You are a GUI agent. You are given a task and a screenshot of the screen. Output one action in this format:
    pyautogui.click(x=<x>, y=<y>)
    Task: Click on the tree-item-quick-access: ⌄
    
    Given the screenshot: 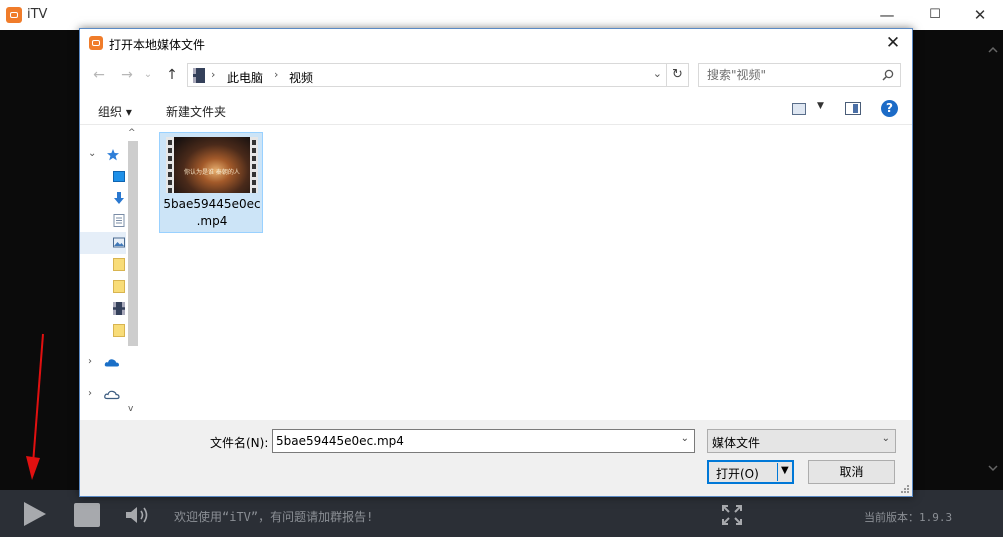 What is the action you would take?
    pyautogui.click(x=103, y=155)
    